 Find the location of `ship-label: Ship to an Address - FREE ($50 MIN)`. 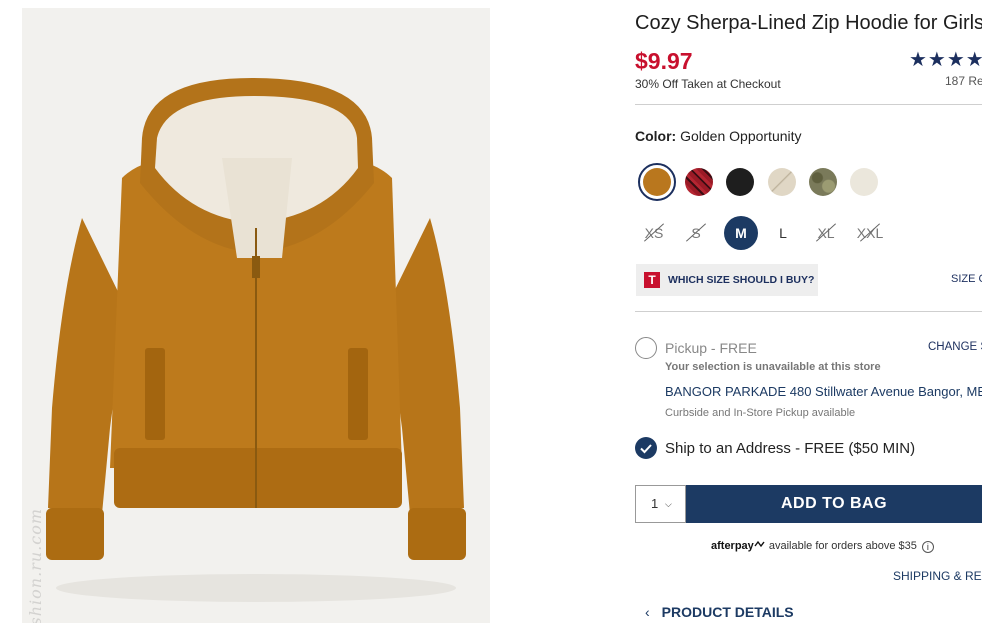

ship-label: Ship to an Address - FREE ($50 MIN) is located at coordinates (790, 448).